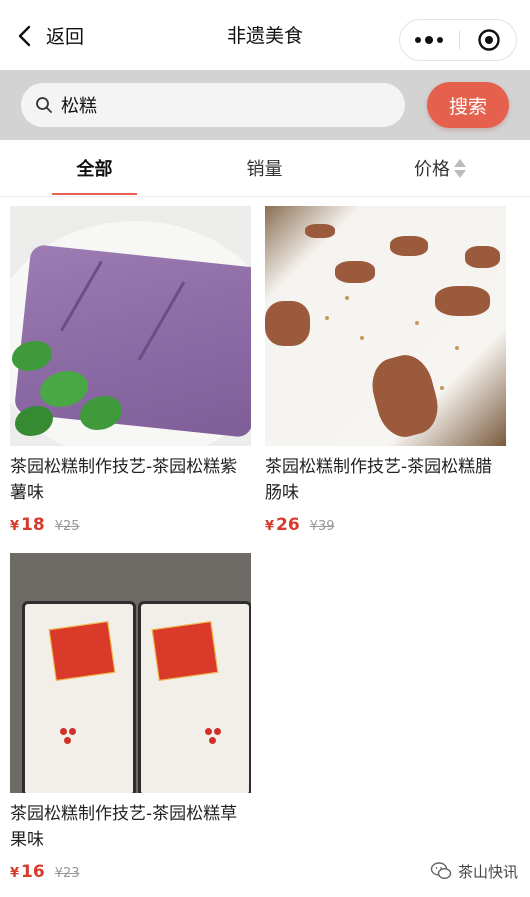 The width and height of the screenshot is (530, 897). What do you see at coordinates (67, 873) in the screenshot?
I see `original-price: ¥23` at bounding box center [67, 873].